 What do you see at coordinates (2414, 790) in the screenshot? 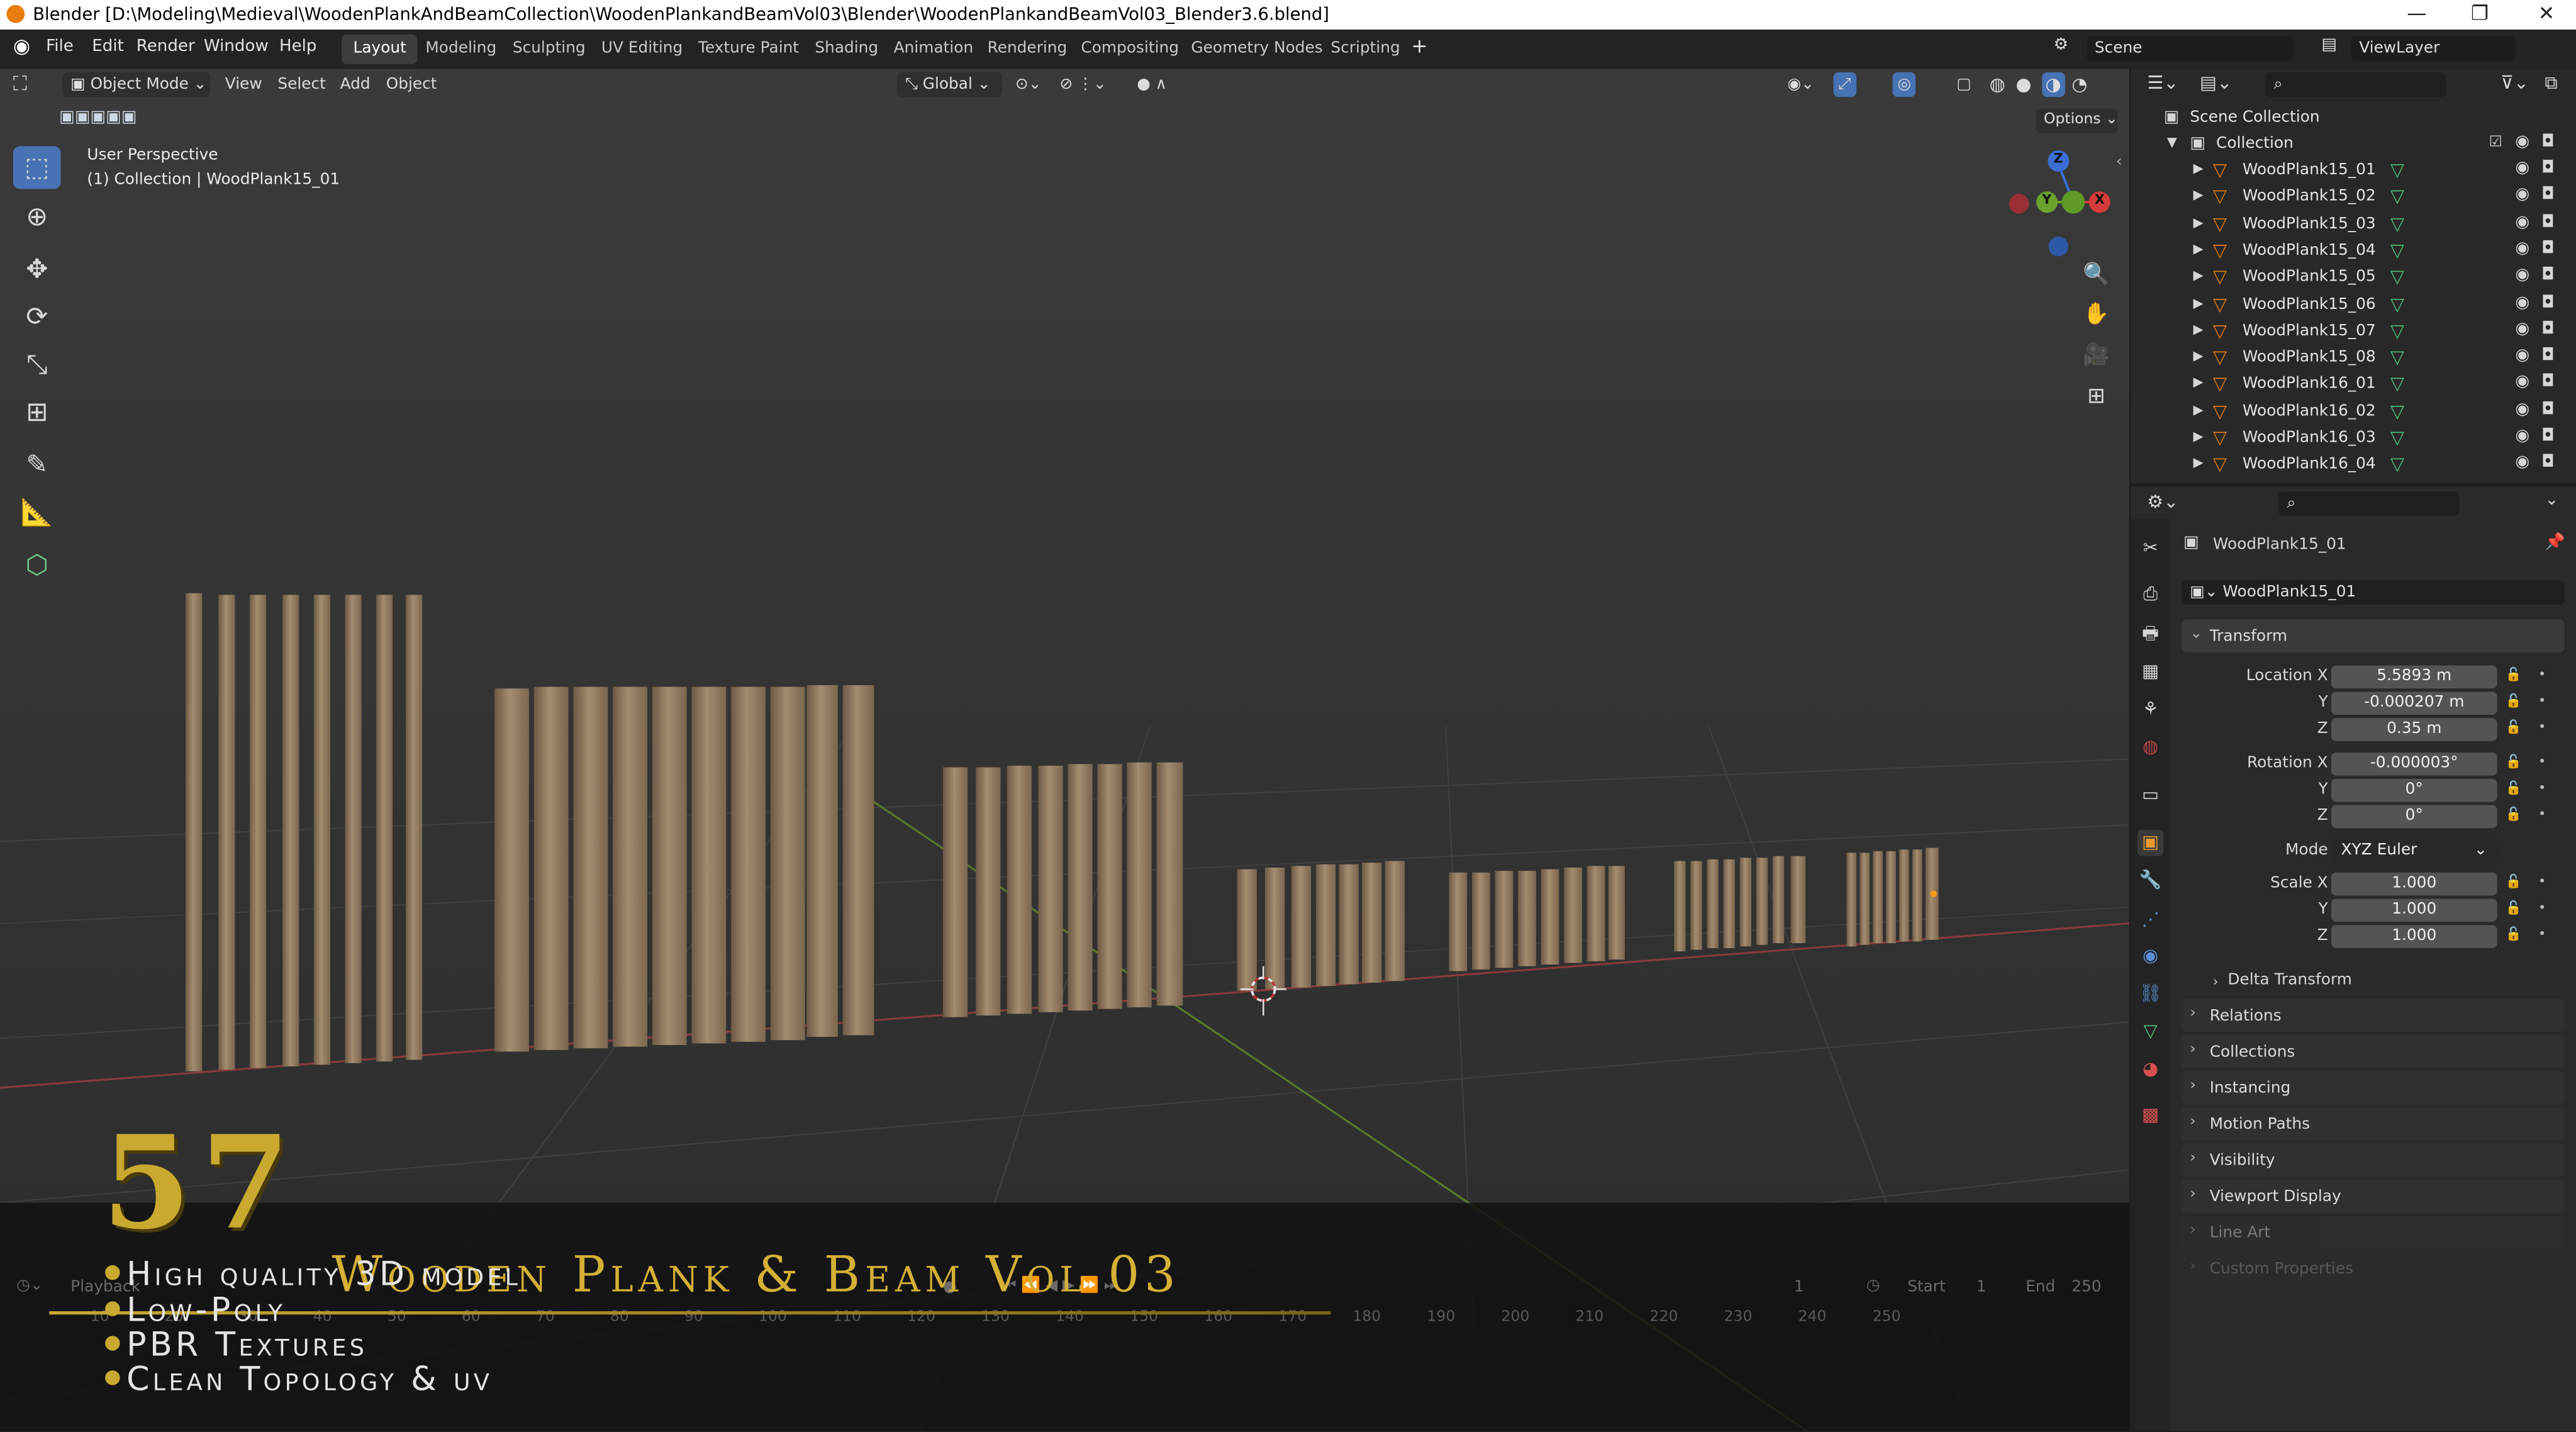
I see `rotation-y-field: 0°` at bounding box center [2414, 790].